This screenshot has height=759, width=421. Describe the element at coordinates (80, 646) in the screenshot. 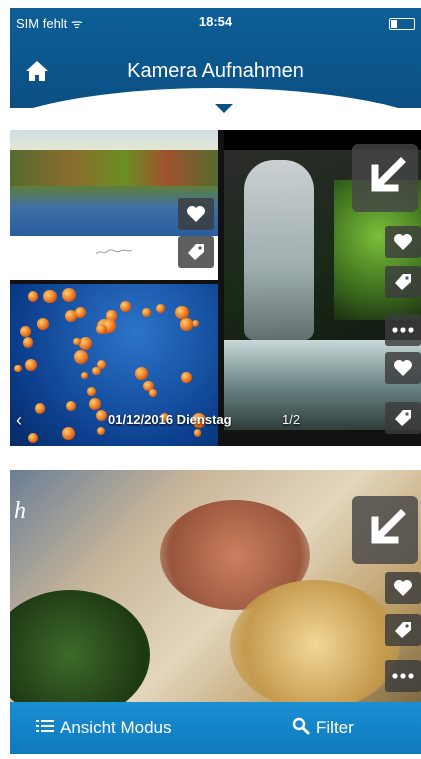

I see `food-broccoli` at that location.